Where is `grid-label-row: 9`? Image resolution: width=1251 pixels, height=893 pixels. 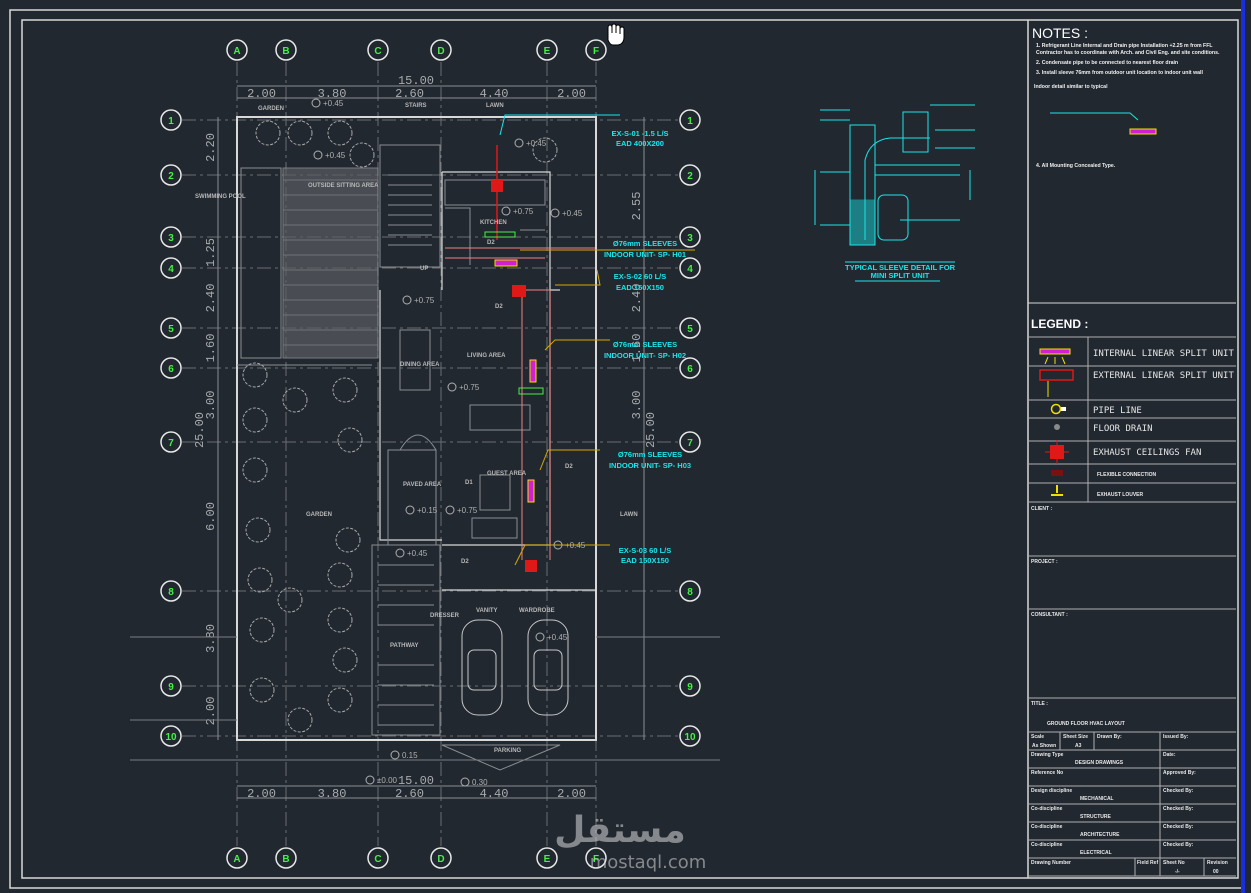
grid-label-row: 9 is located at coordinates (690, 687).